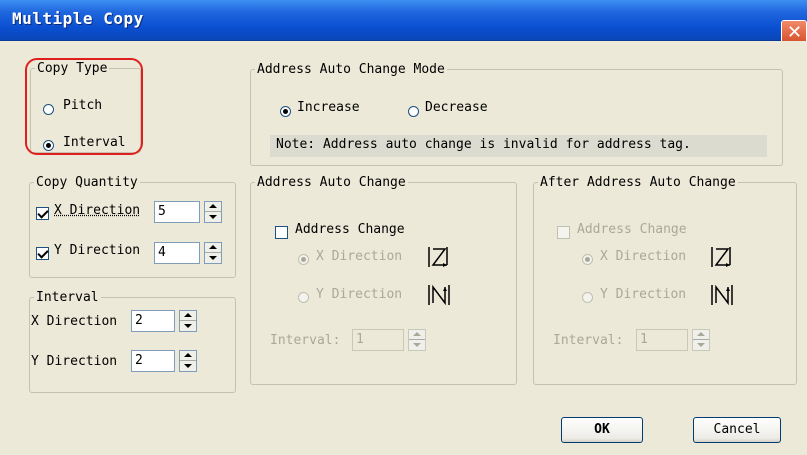 Image resolution: width=807 pixels, height=455 pixels. I want to click on after-interval-spinner, so click(701, 340).